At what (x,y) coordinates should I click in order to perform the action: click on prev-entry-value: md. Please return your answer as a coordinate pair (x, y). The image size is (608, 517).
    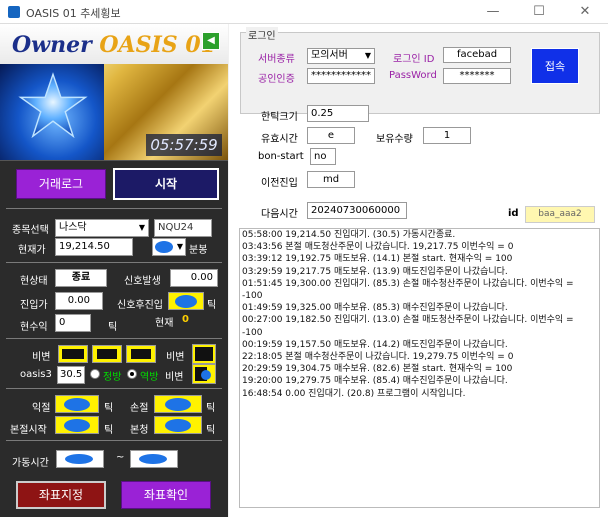
    Looking at the image, I should click on (331, 179).